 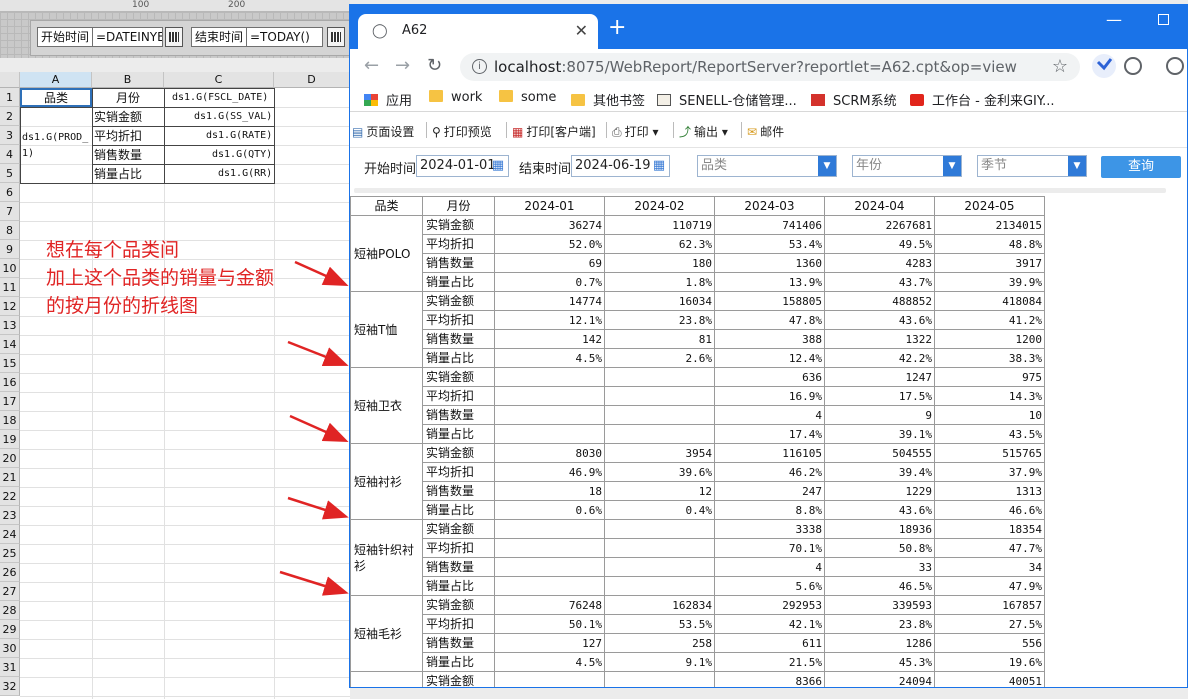 I want to click on value-cell: 5.6%, so click(x=769, y=586).